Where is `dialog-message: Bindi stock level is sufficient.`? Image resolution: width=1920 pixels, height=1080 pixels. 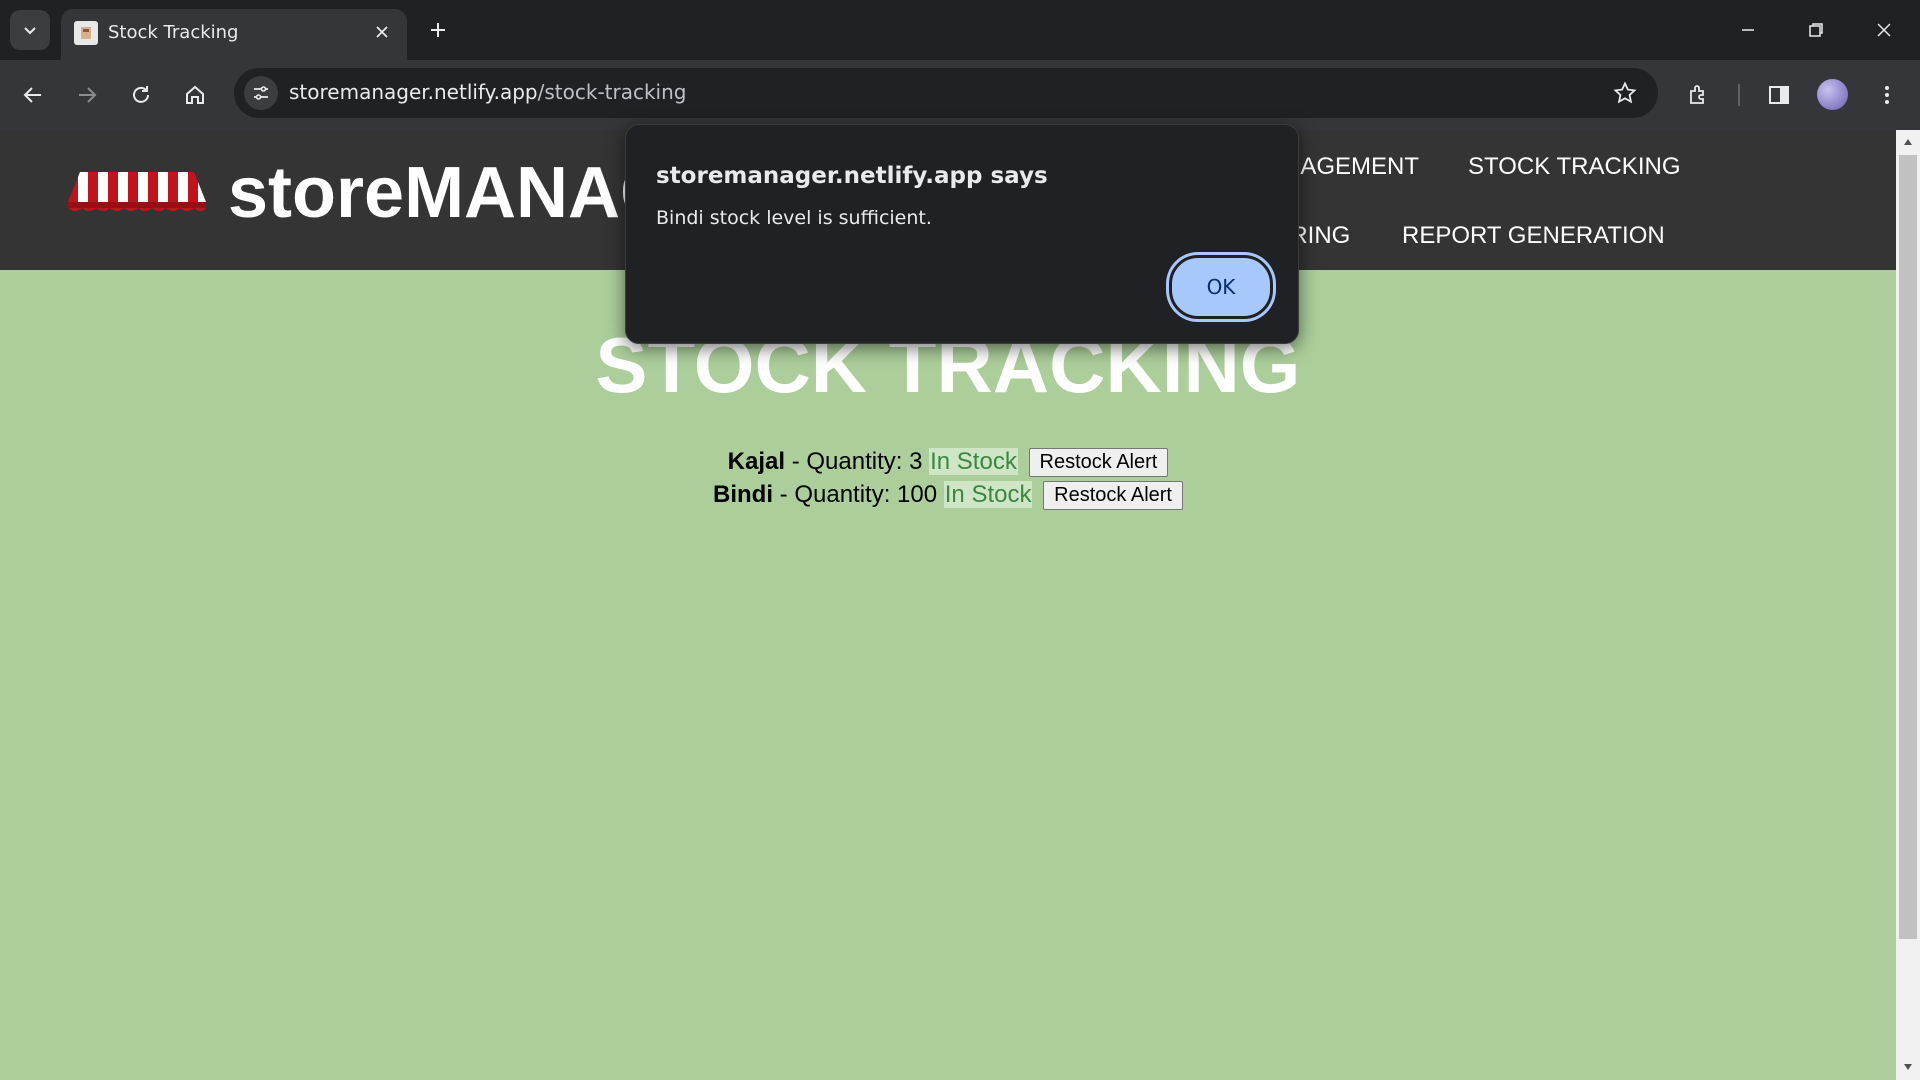 dialog-message: Bindi stock level is sufficient. is located at coordinates (794, 218).